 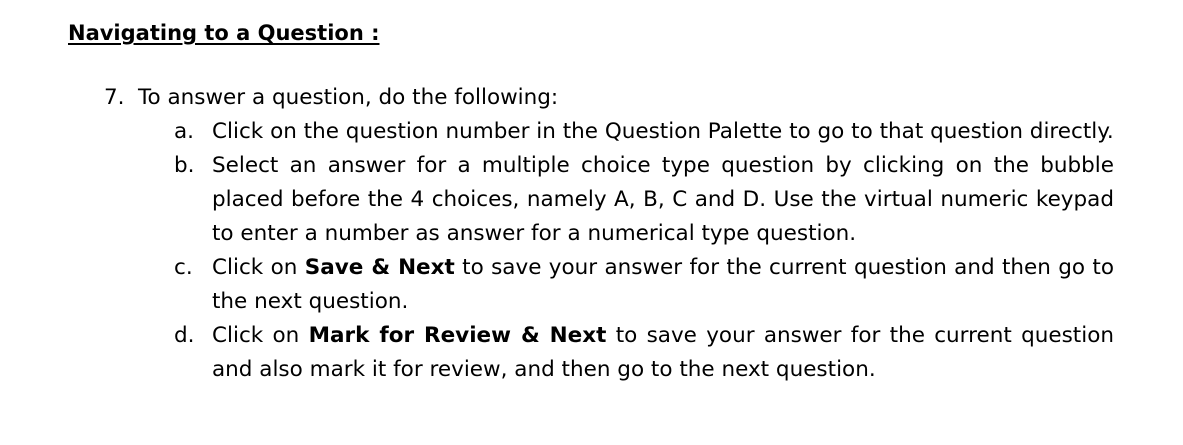 What do you see at coordinates (114, 97) in the screenshot?
I see `step-number: 7.` at bounding box center [114, 97].